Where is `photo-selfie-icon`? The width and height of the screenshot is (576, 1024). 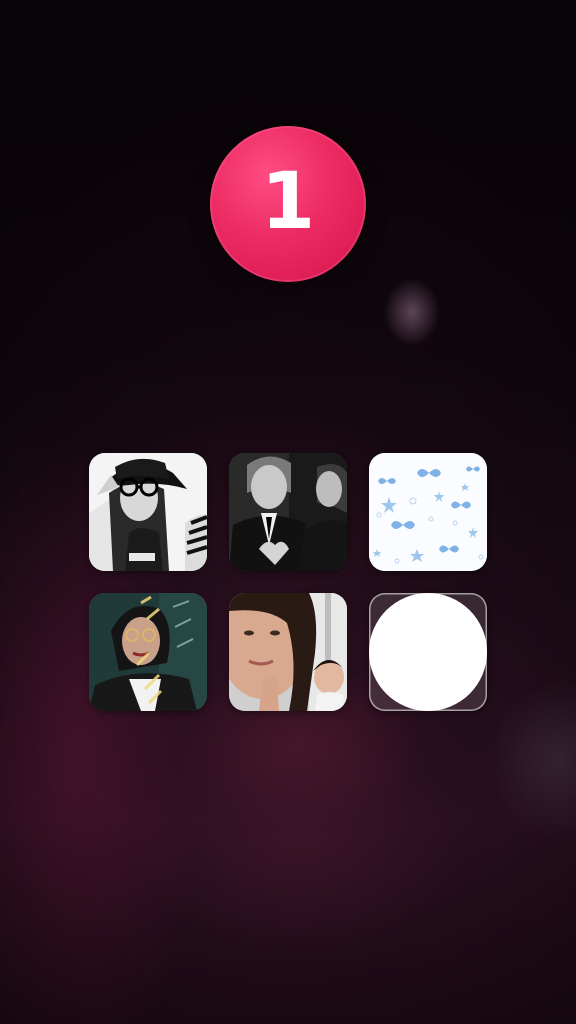
photo-selfie-icon is located at coordinates (288, 652).